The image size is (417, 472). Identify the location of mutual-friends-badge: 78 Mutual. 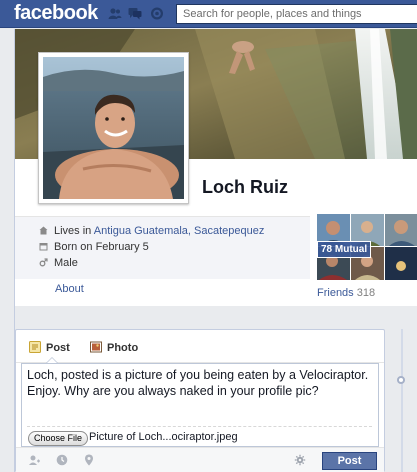
(344, 249).